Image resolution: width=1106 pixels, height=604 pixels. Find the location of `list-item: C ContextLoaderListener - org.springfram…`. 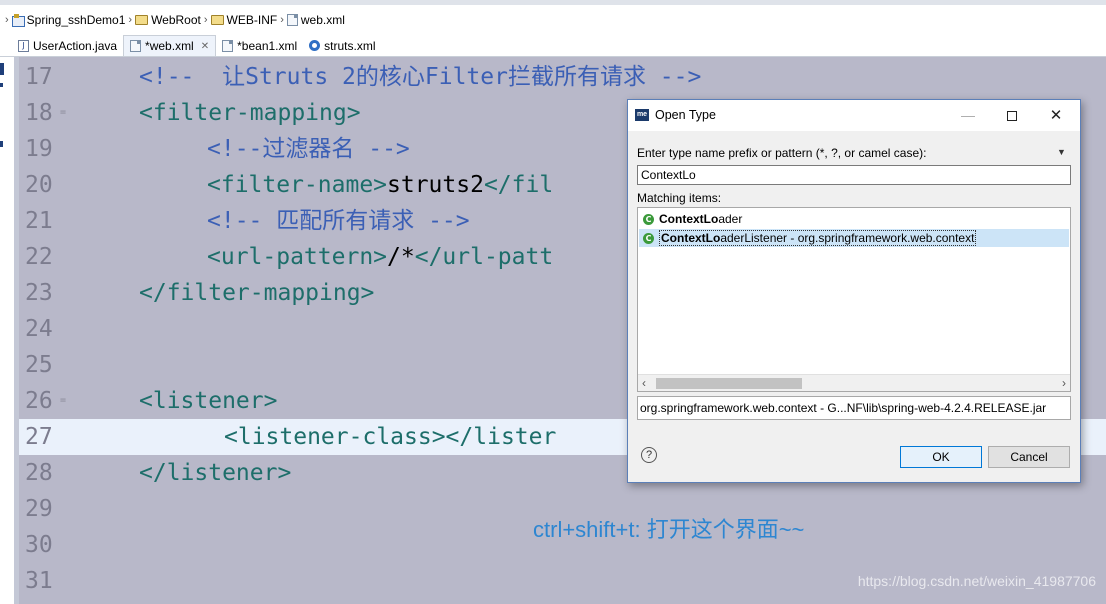

list-item: C ContextLoaderListener - org.springfram… is located at coordinates (854, 238).